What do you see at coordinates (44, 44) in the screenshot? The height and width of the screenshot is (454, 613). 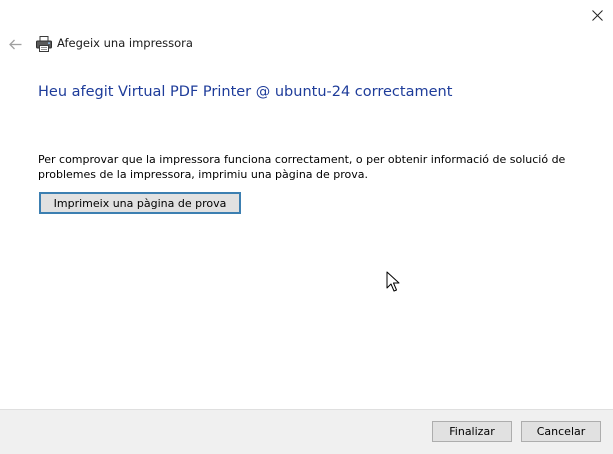 I see `printer-icon` at bounding box center [44, 44].